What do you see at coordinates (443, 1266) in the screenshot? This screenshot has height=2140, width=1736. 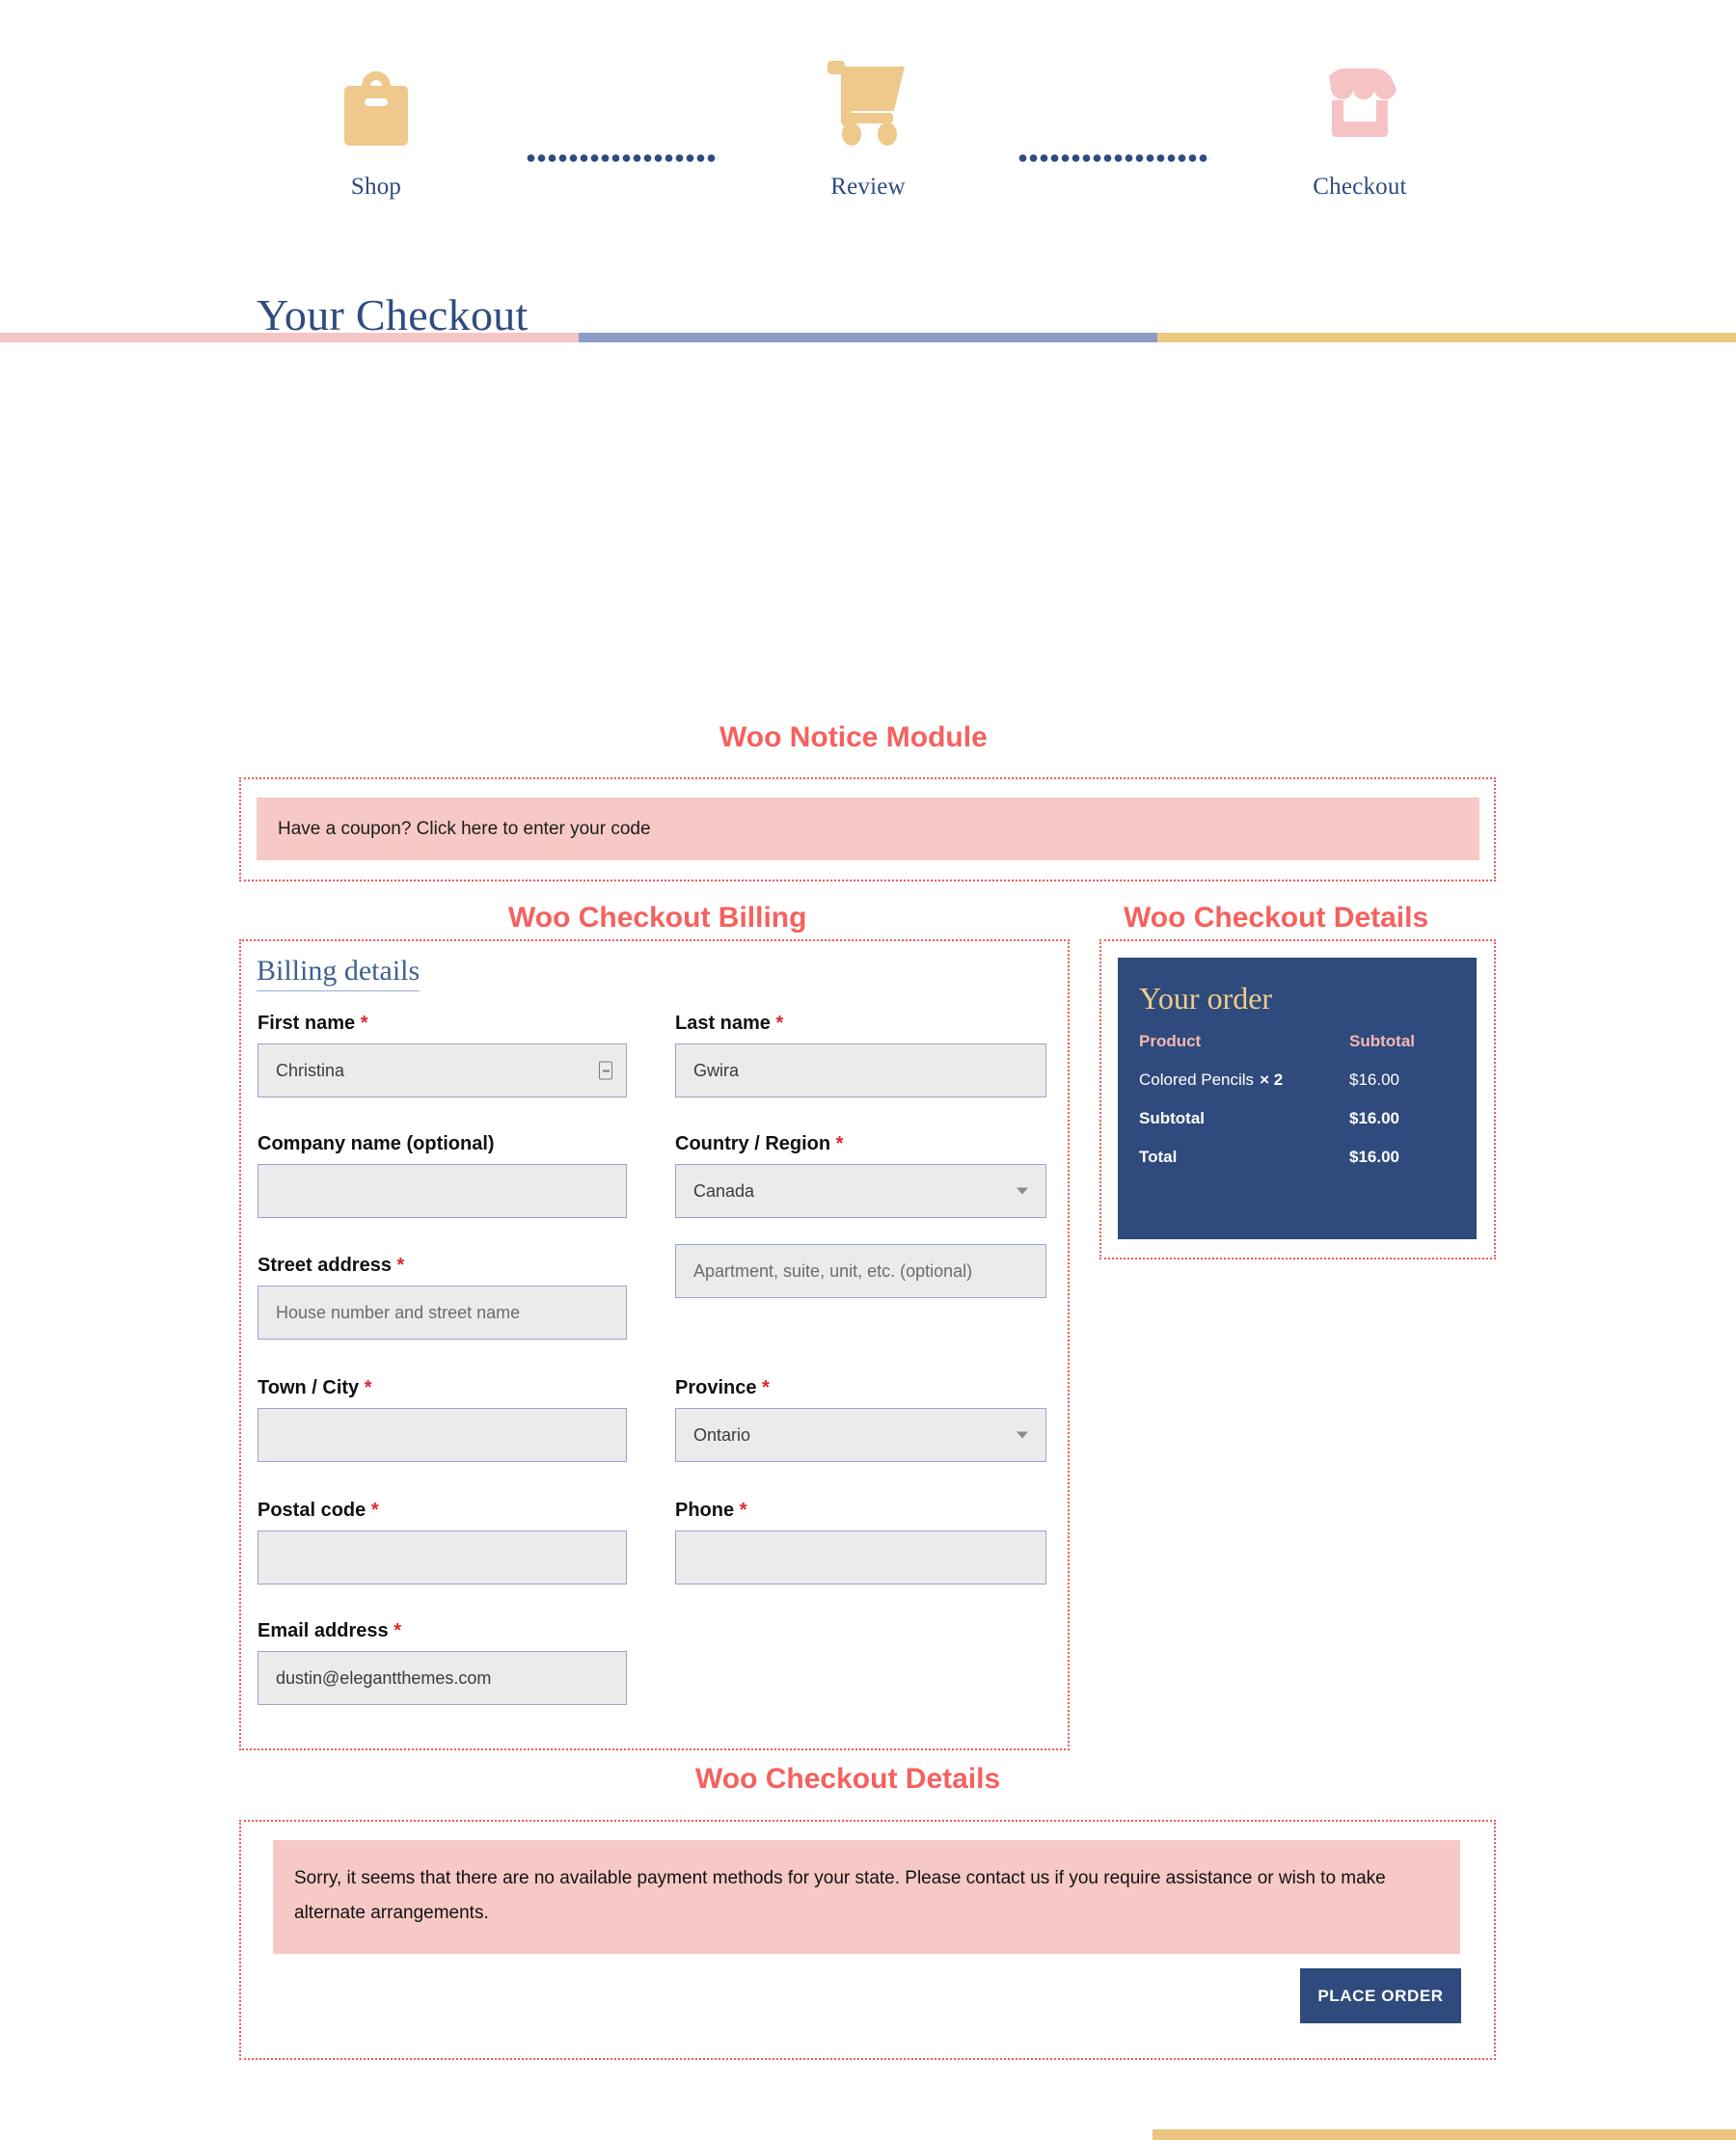 I see `field-label-street-address: Street address *` at bounding box center [443, 1266].